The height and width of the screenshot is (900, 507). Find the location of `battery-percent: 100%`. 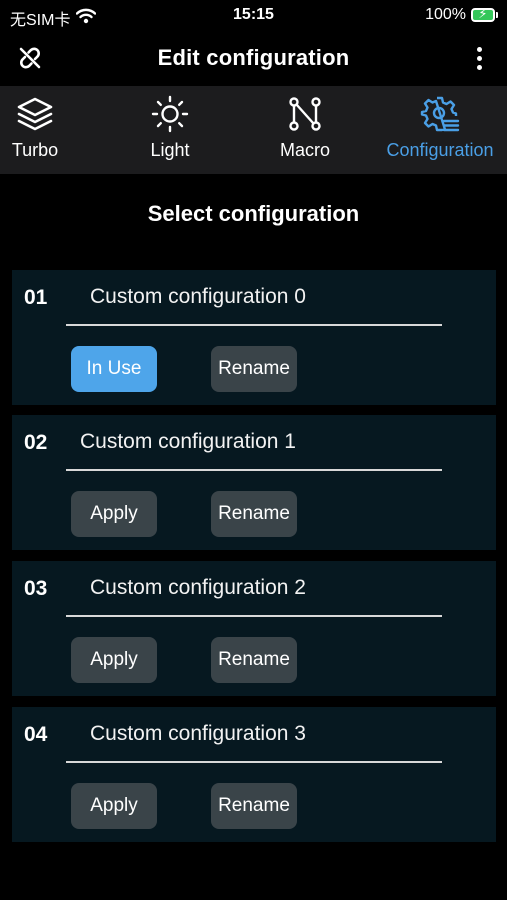

battery-percent: 100% is located at coordinates (445, 14).